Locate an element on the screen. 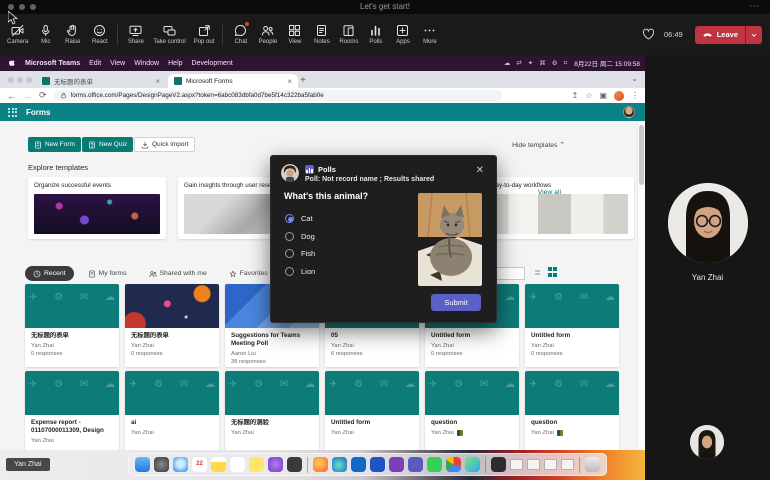  window-more-icon: ⋯ is located at coordinates (754, 6).